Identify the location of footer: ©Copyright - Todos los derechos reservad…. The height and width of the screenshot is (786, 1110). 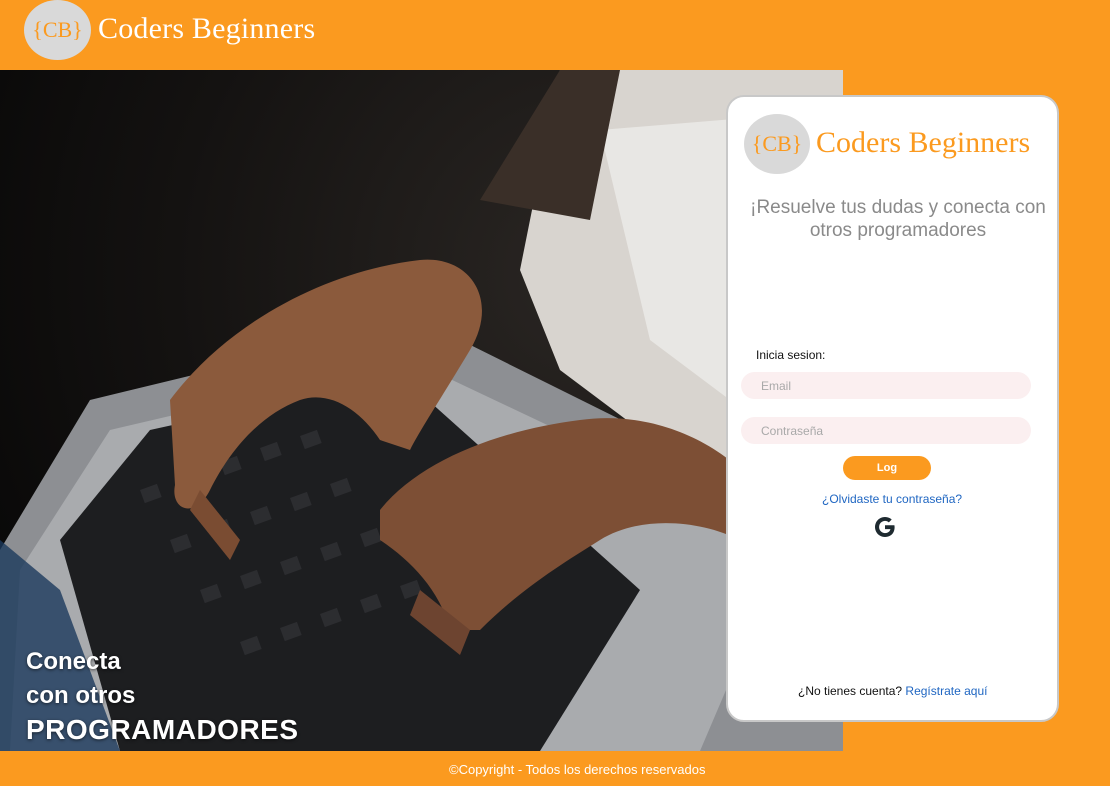
(555, 768).